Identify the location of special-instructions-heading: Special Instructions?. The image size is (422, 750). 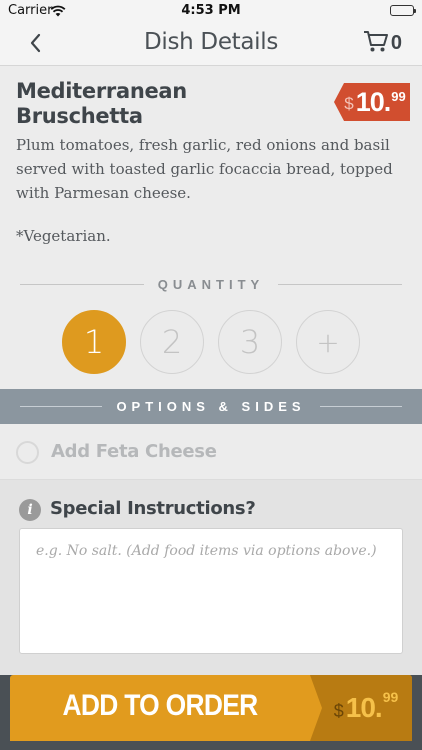
(153, 508).